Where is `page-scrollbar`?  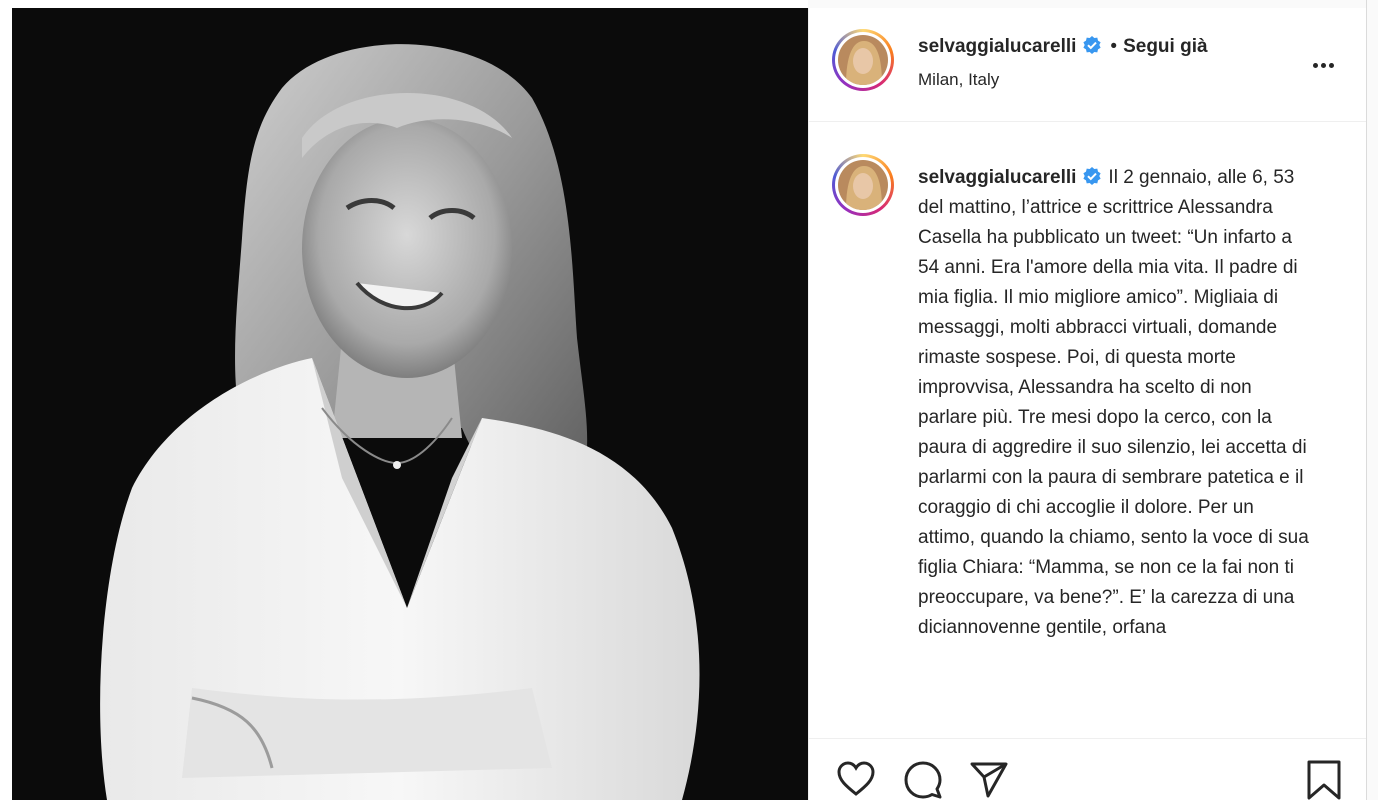
page-scrollbar is located at coordinates (1372, 400).